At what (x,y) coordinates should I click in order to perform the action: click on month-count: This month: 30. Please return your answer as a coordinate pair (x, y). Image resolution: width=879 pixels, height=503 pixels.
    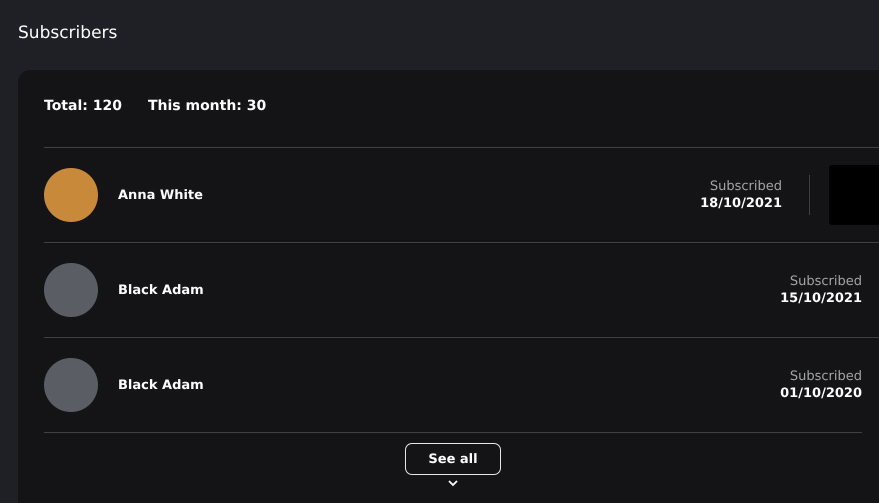
    Looking at the image, I should click on (207, 107).